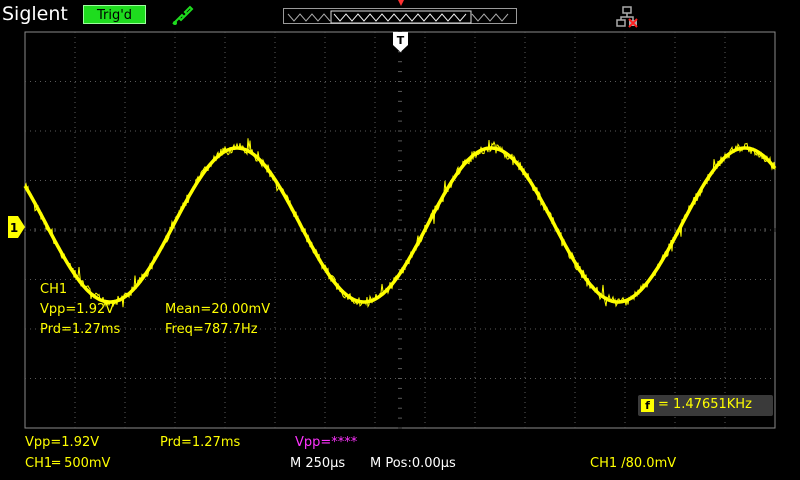  I want to click on overlay-prd: Prd=1.27ms, so click(80, 329).